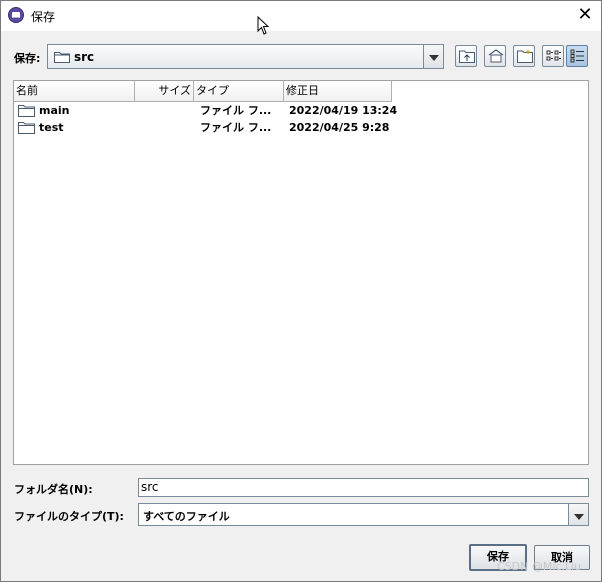  Describe the element at coordinates (263, 25) in the screenshot. I see `mouse-cursor-icon` at that location.